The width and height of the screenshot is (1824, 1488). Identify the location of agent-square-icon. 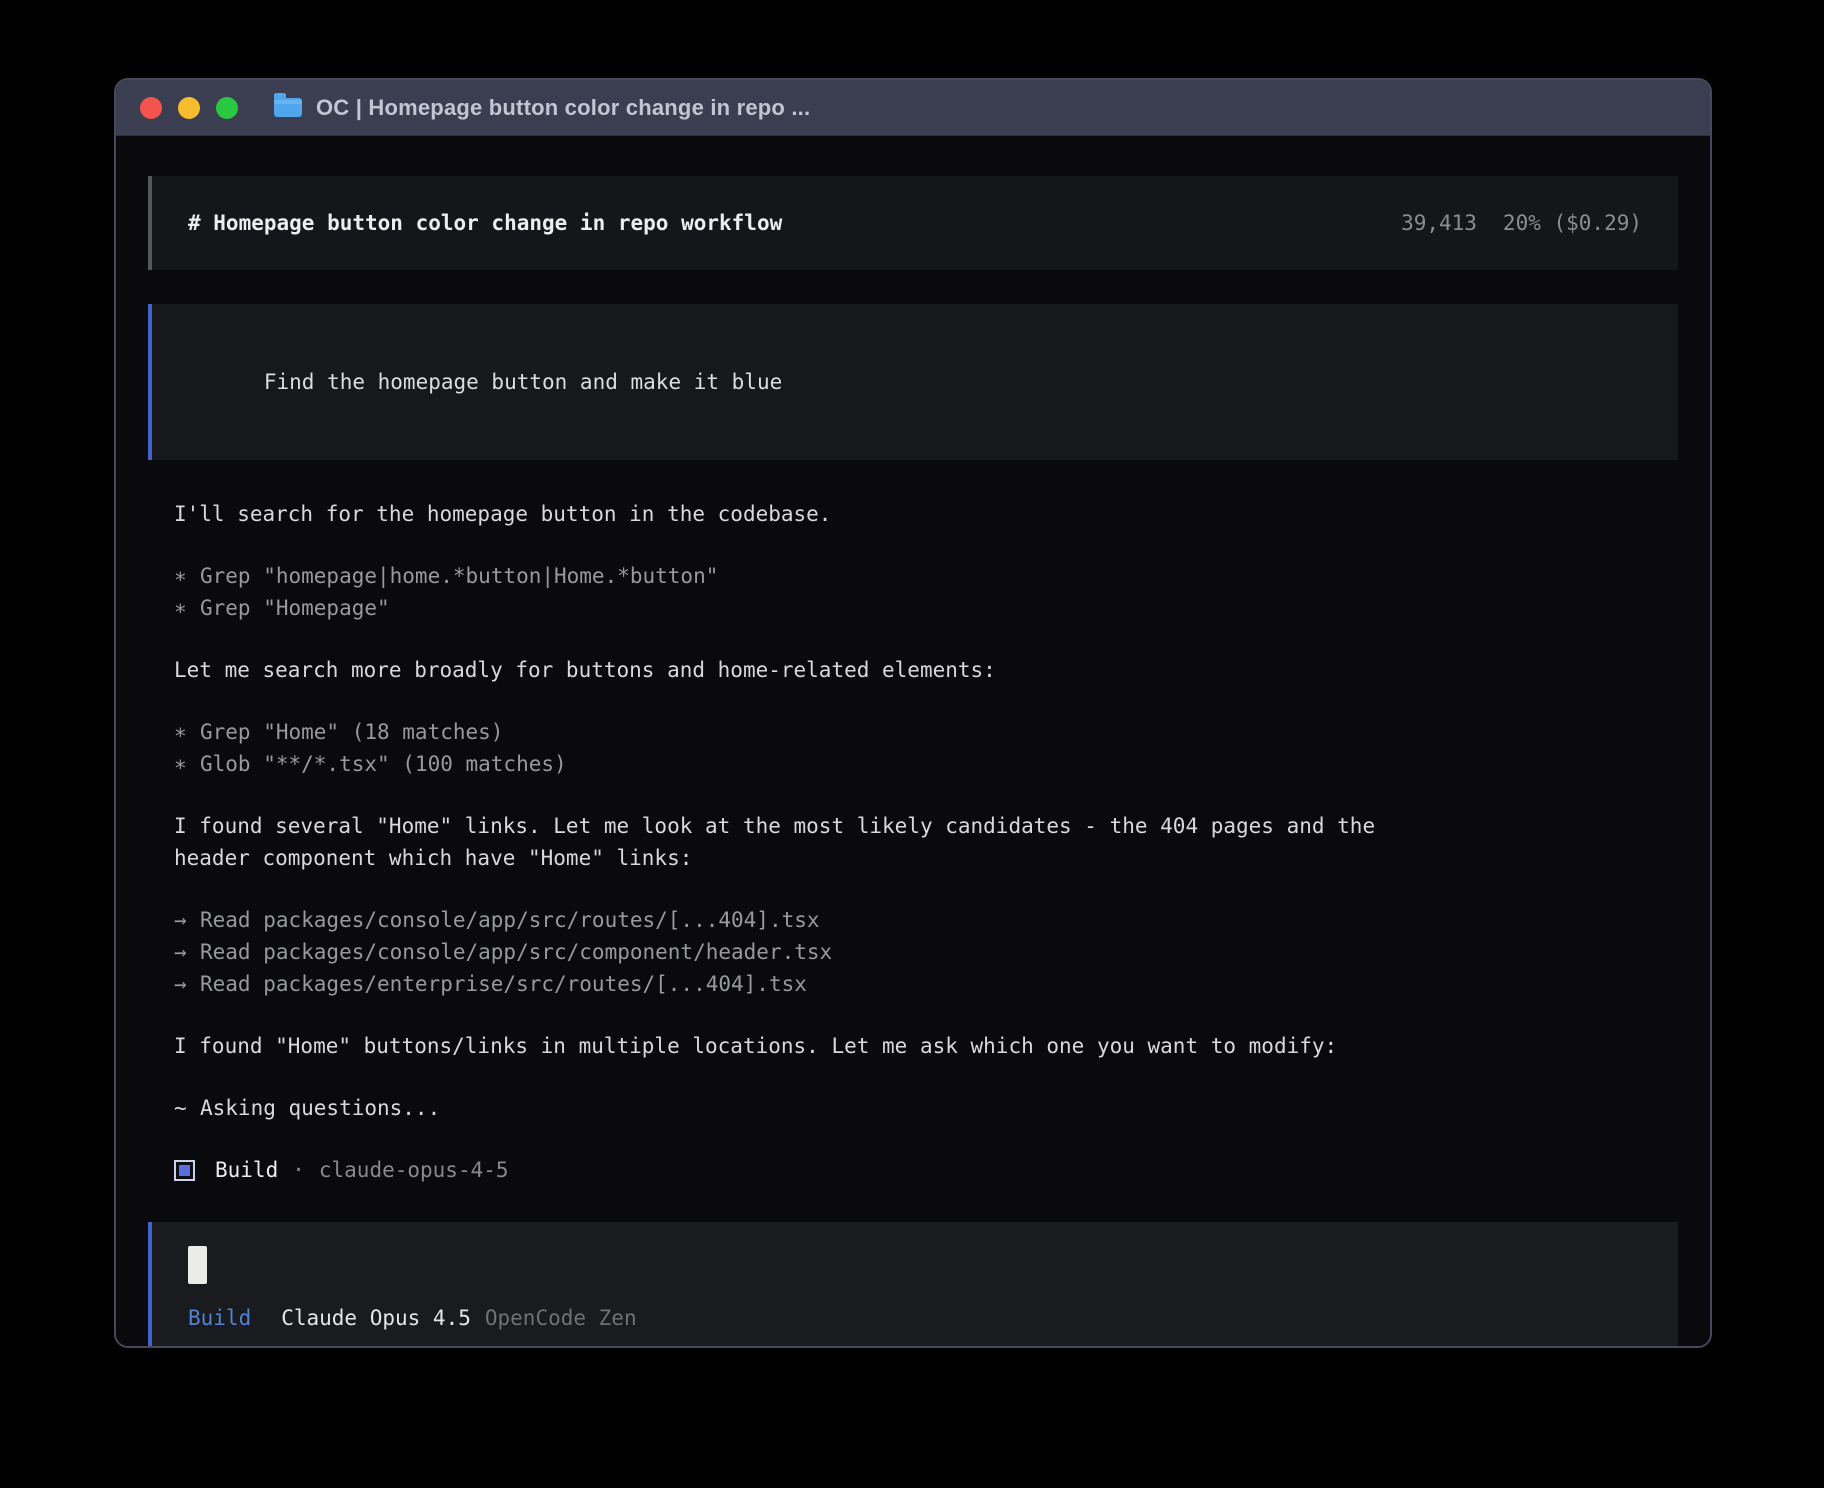
(184, 1170).